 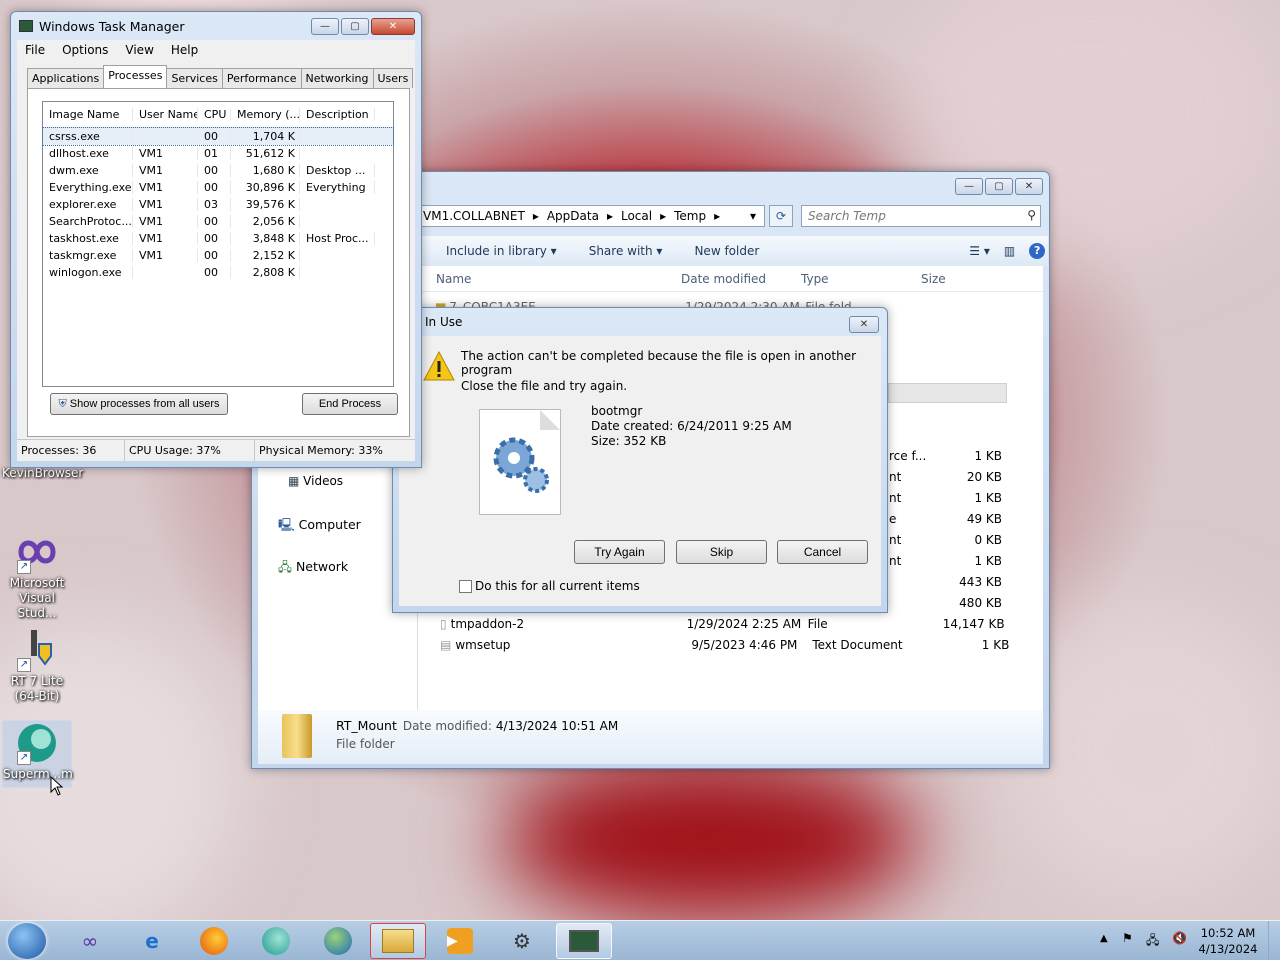 What do you see at coordinates (218, 204) in the screenshot?
I see `process-row: explorer.exe VM1 03 39,576 K` at bounding box center [218, 204].